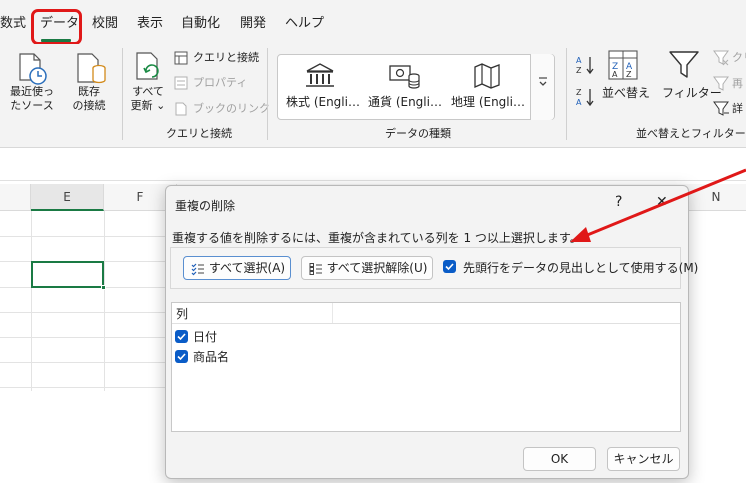 This screenshot has height=483, width=746. What do you see at coordinates (181, 58) in the screenshot?
I see `queries-connections-icon` at bounding box center [181, 58].